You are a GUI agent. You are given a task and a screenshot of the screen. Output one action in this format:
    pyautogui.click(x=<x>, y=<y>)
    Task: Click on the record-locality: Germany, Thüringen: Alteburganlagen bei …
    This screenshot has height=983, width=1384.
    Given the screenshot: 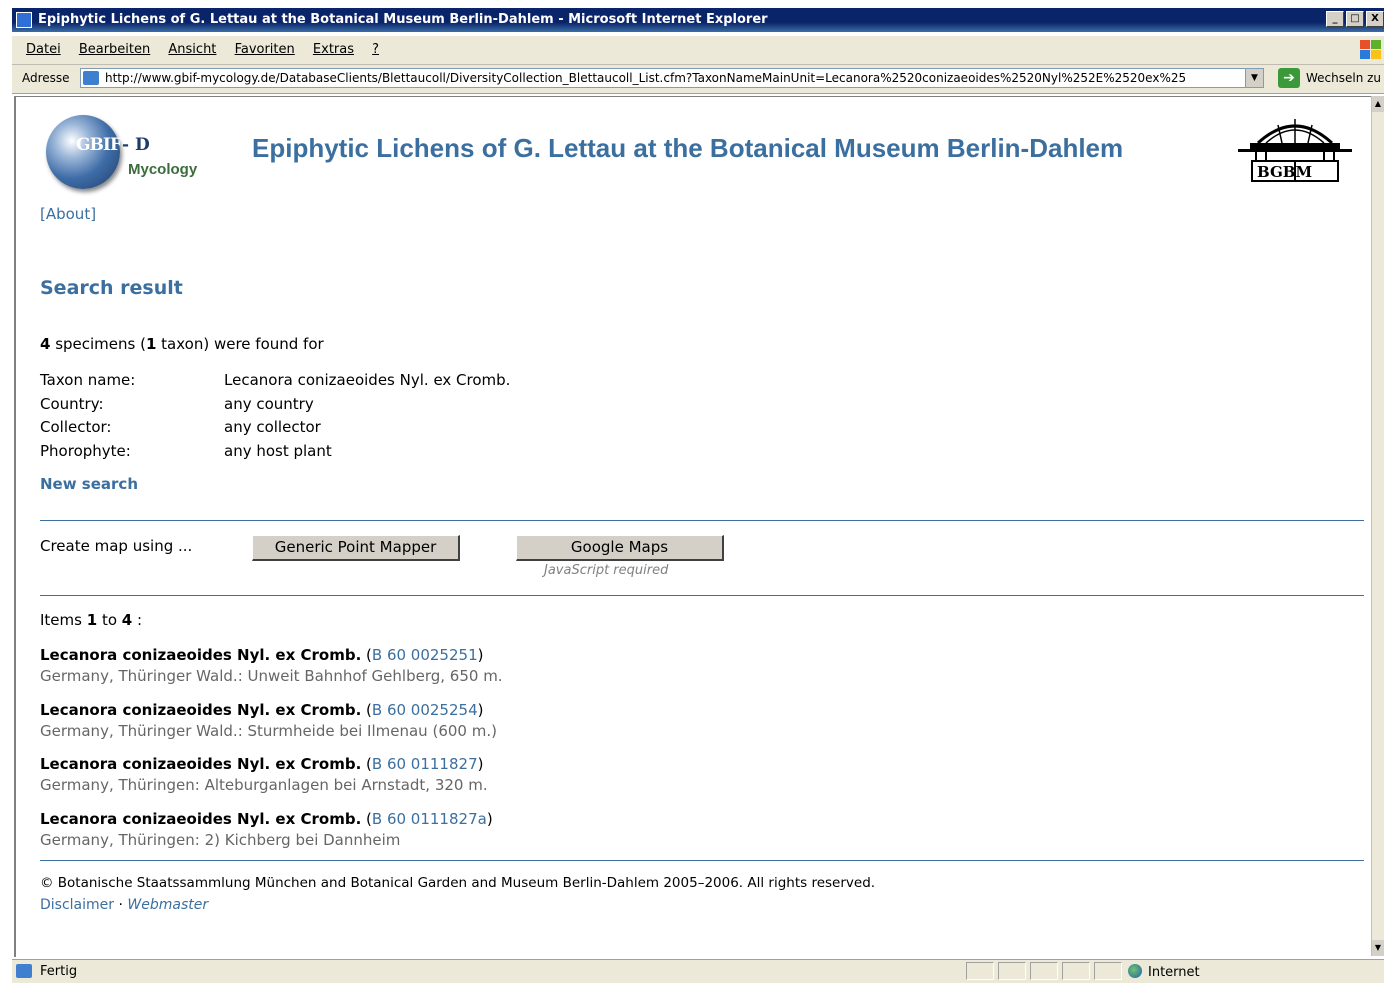 What is the action you would take?
    pyautogui.click(x=264, y=785)
    